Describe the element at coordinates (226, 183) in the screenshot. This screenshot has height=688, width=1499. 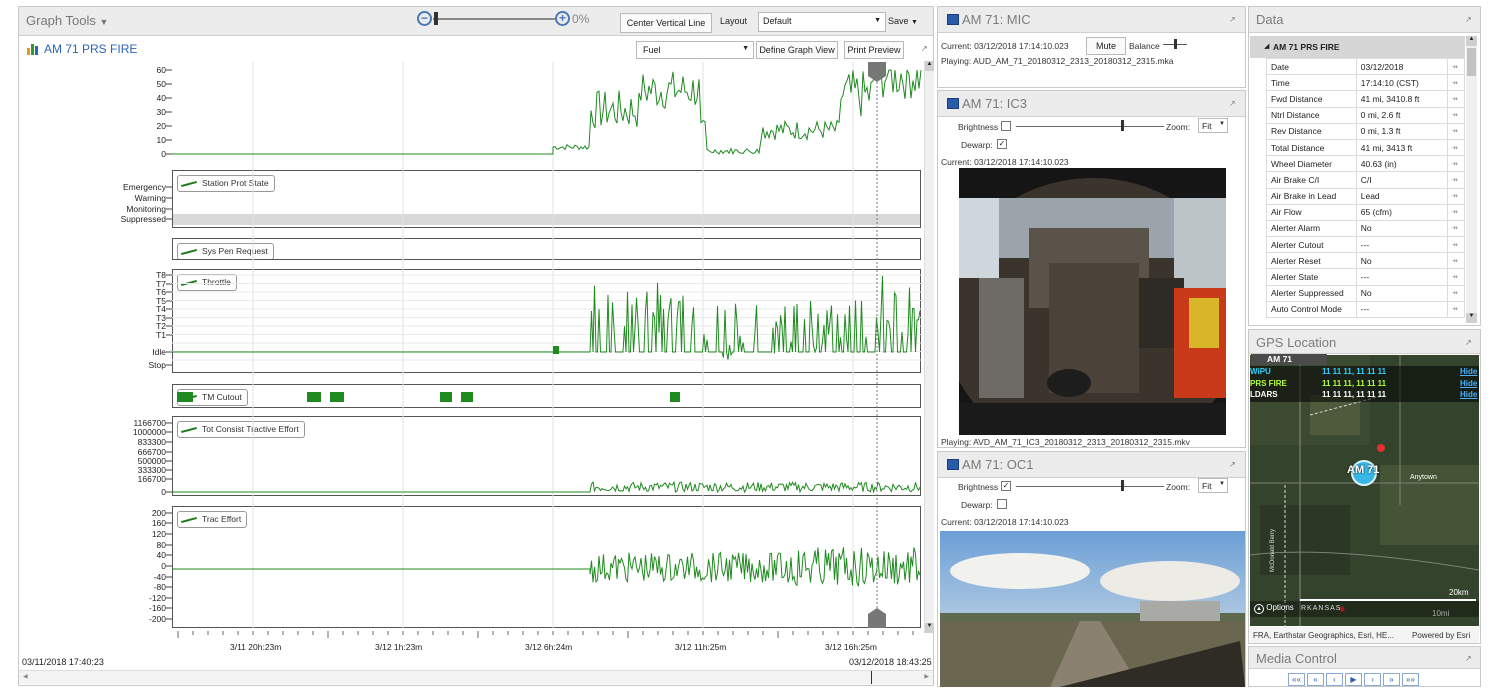
I see `strip-label-station-prot: Station Prot State` at that location.